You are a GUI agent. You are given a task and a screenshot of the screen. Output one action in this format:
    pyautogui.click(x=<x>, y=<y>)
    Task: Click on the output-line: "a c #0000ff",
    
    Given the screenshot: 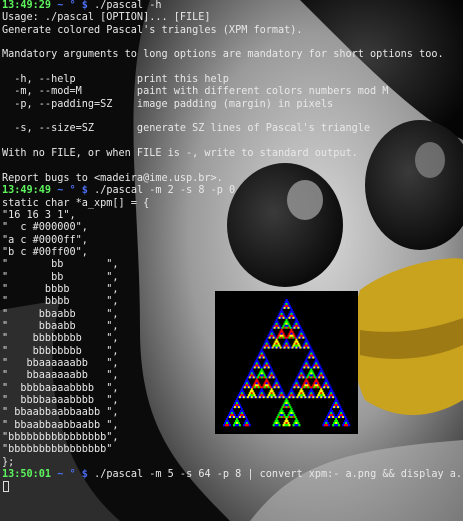 What is the action you would take?
    pyautogui.click(x=45, y=240)
    